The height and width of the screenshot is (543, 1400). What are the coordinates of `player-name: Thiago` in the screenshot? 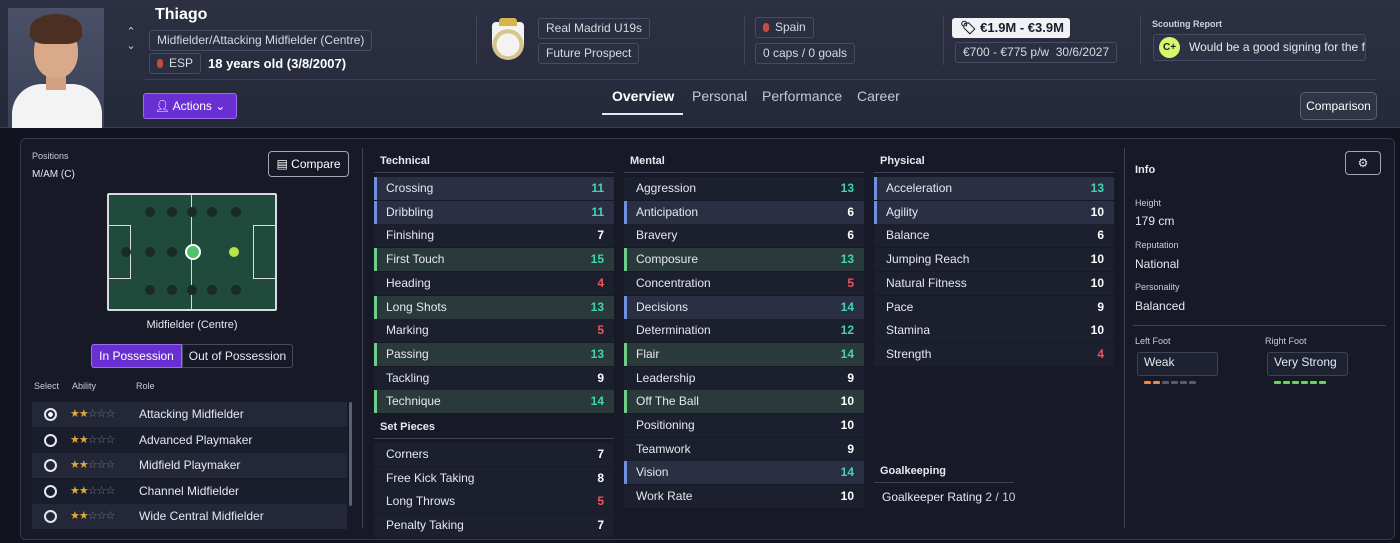 It's located at (181, 14).